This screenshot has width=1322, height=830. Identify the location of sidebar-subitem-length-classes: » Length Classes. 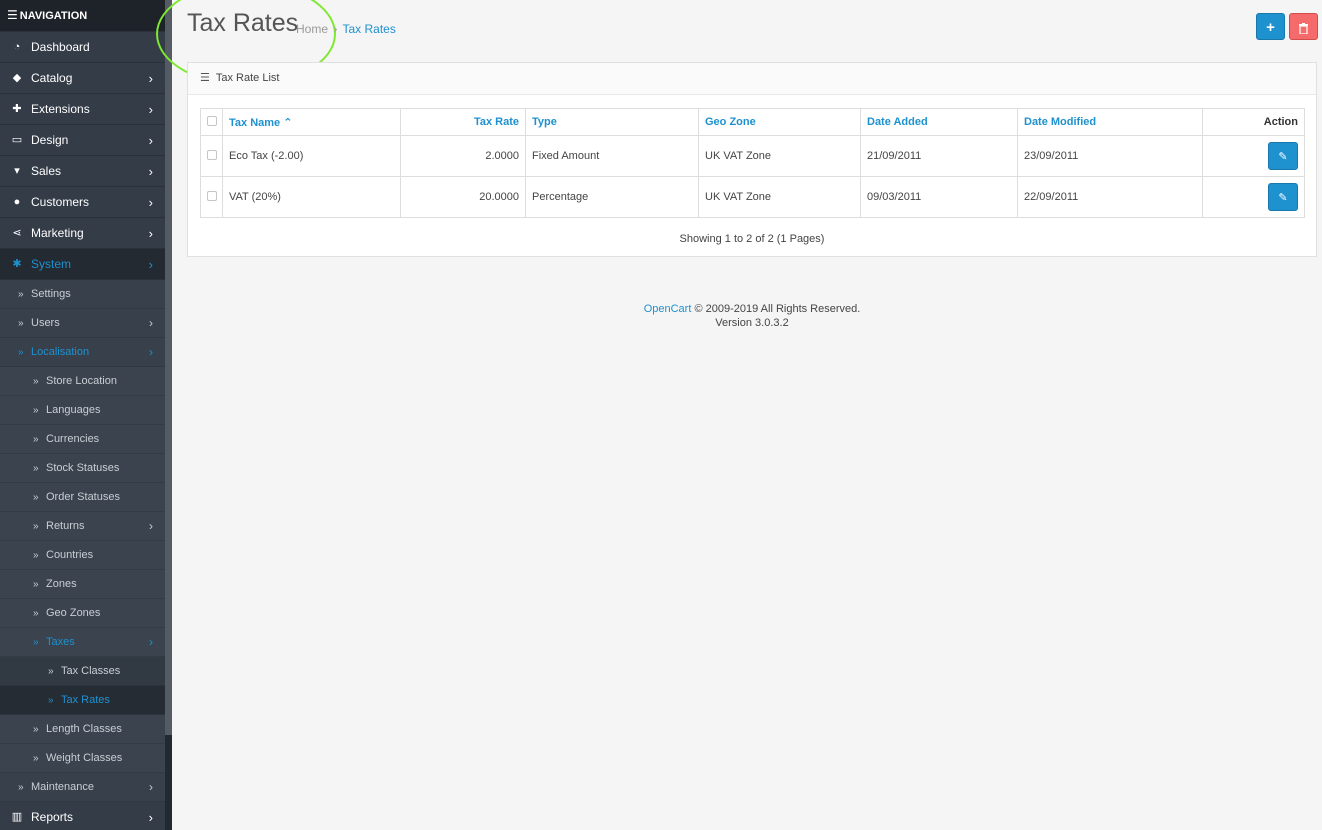
(82, 729).